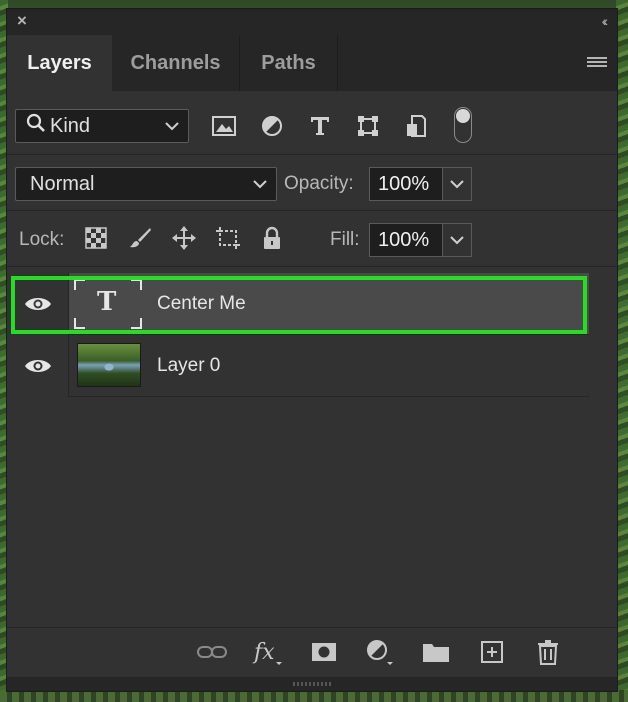 This screenshot has height=702, width=628. I want to click on shape-layer-filter-icon, so click(368, 126).